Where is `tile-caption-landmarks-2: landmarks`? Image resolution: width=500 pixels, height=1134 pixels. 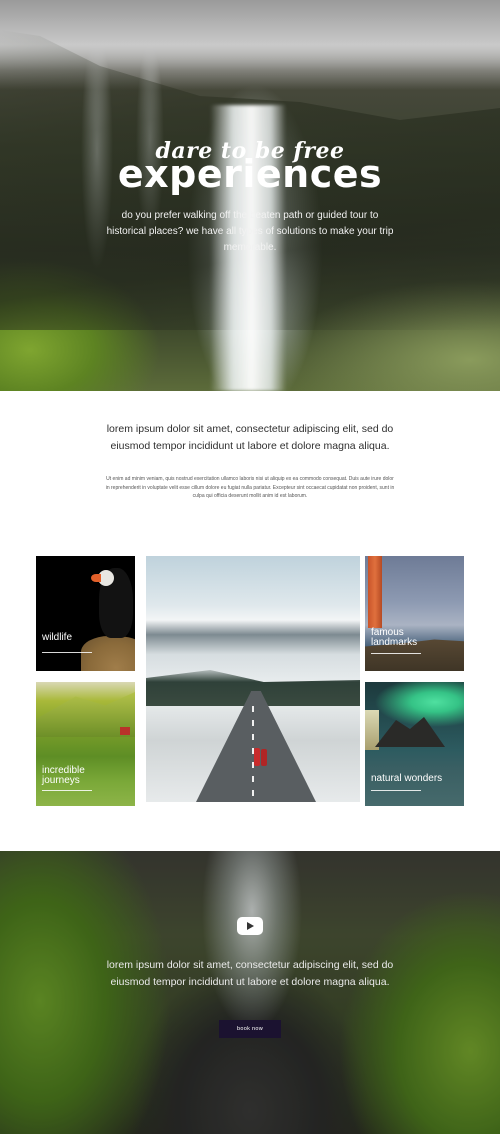
tile-caption-landmarks-2: landmarks is located at coordinates (394, 642).